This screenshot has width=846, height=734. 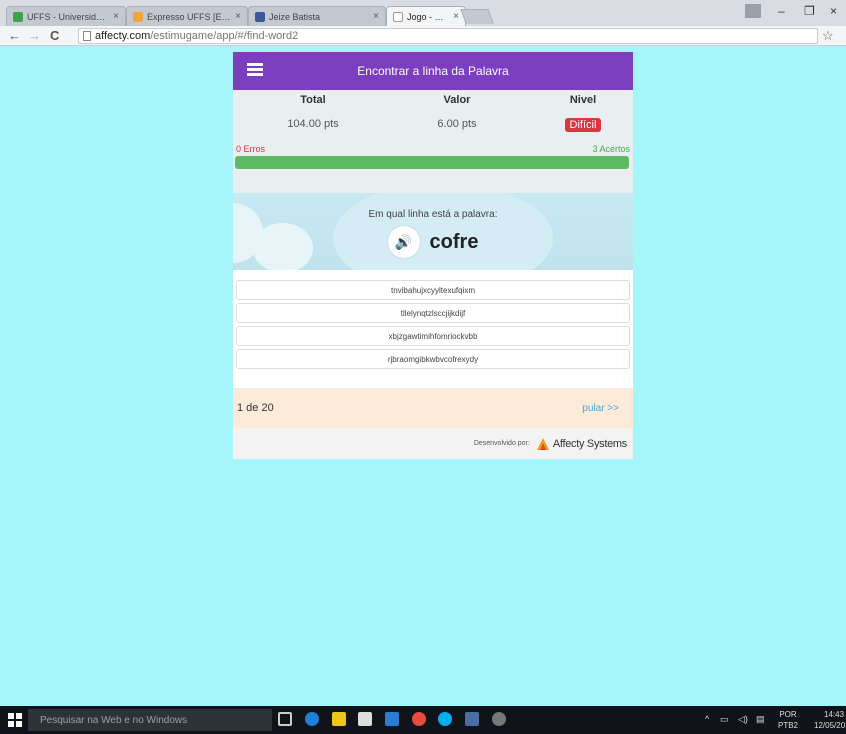 What do you see at coordinates (114, 720) in the screenshot?
I see `search-placeholder: Pesquisar na Web e no Windows` at bounding box center [114, 720].